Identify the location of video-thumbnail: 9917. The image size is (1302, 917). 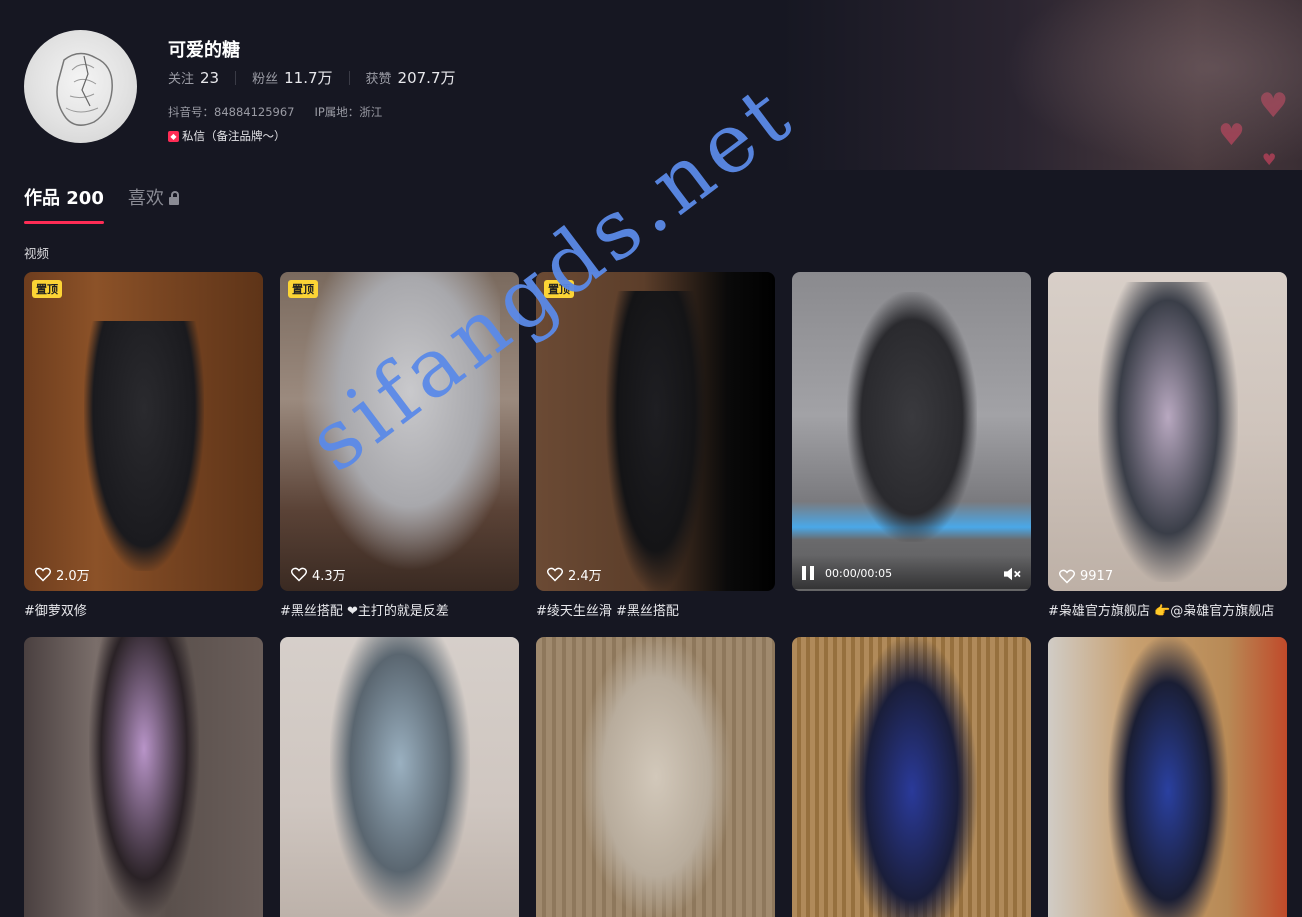
(1167, 431).